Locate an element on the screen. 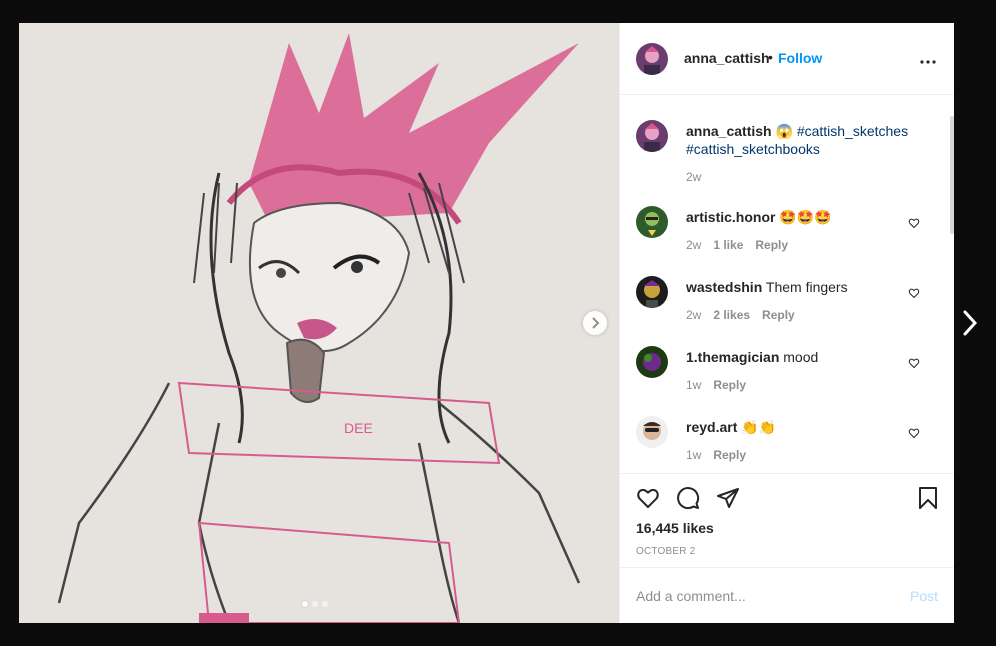  comment-username: reyd.art is located at coordinates (711, 427).